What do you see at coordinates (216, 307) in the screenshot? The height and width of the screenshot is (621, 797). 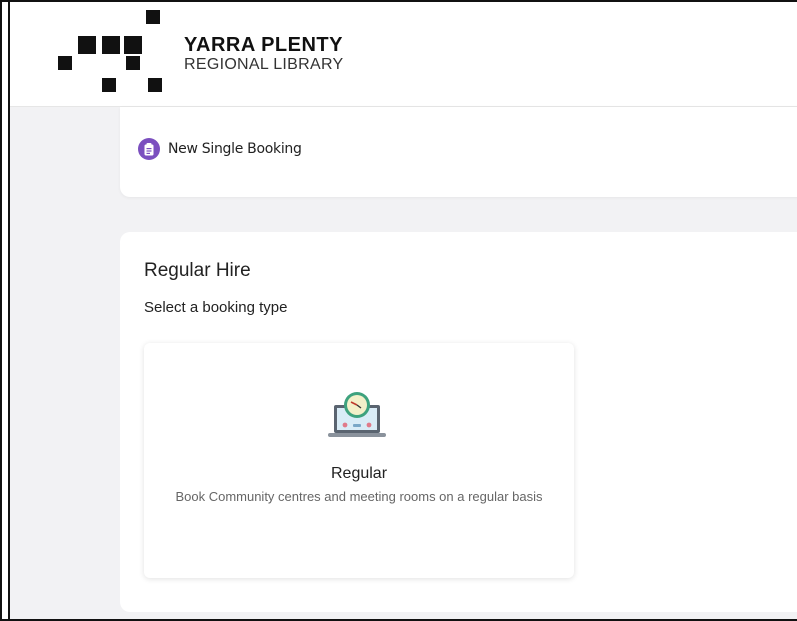 I see `section-subtitle: Select a booking type` at bounding box center [216, 307].